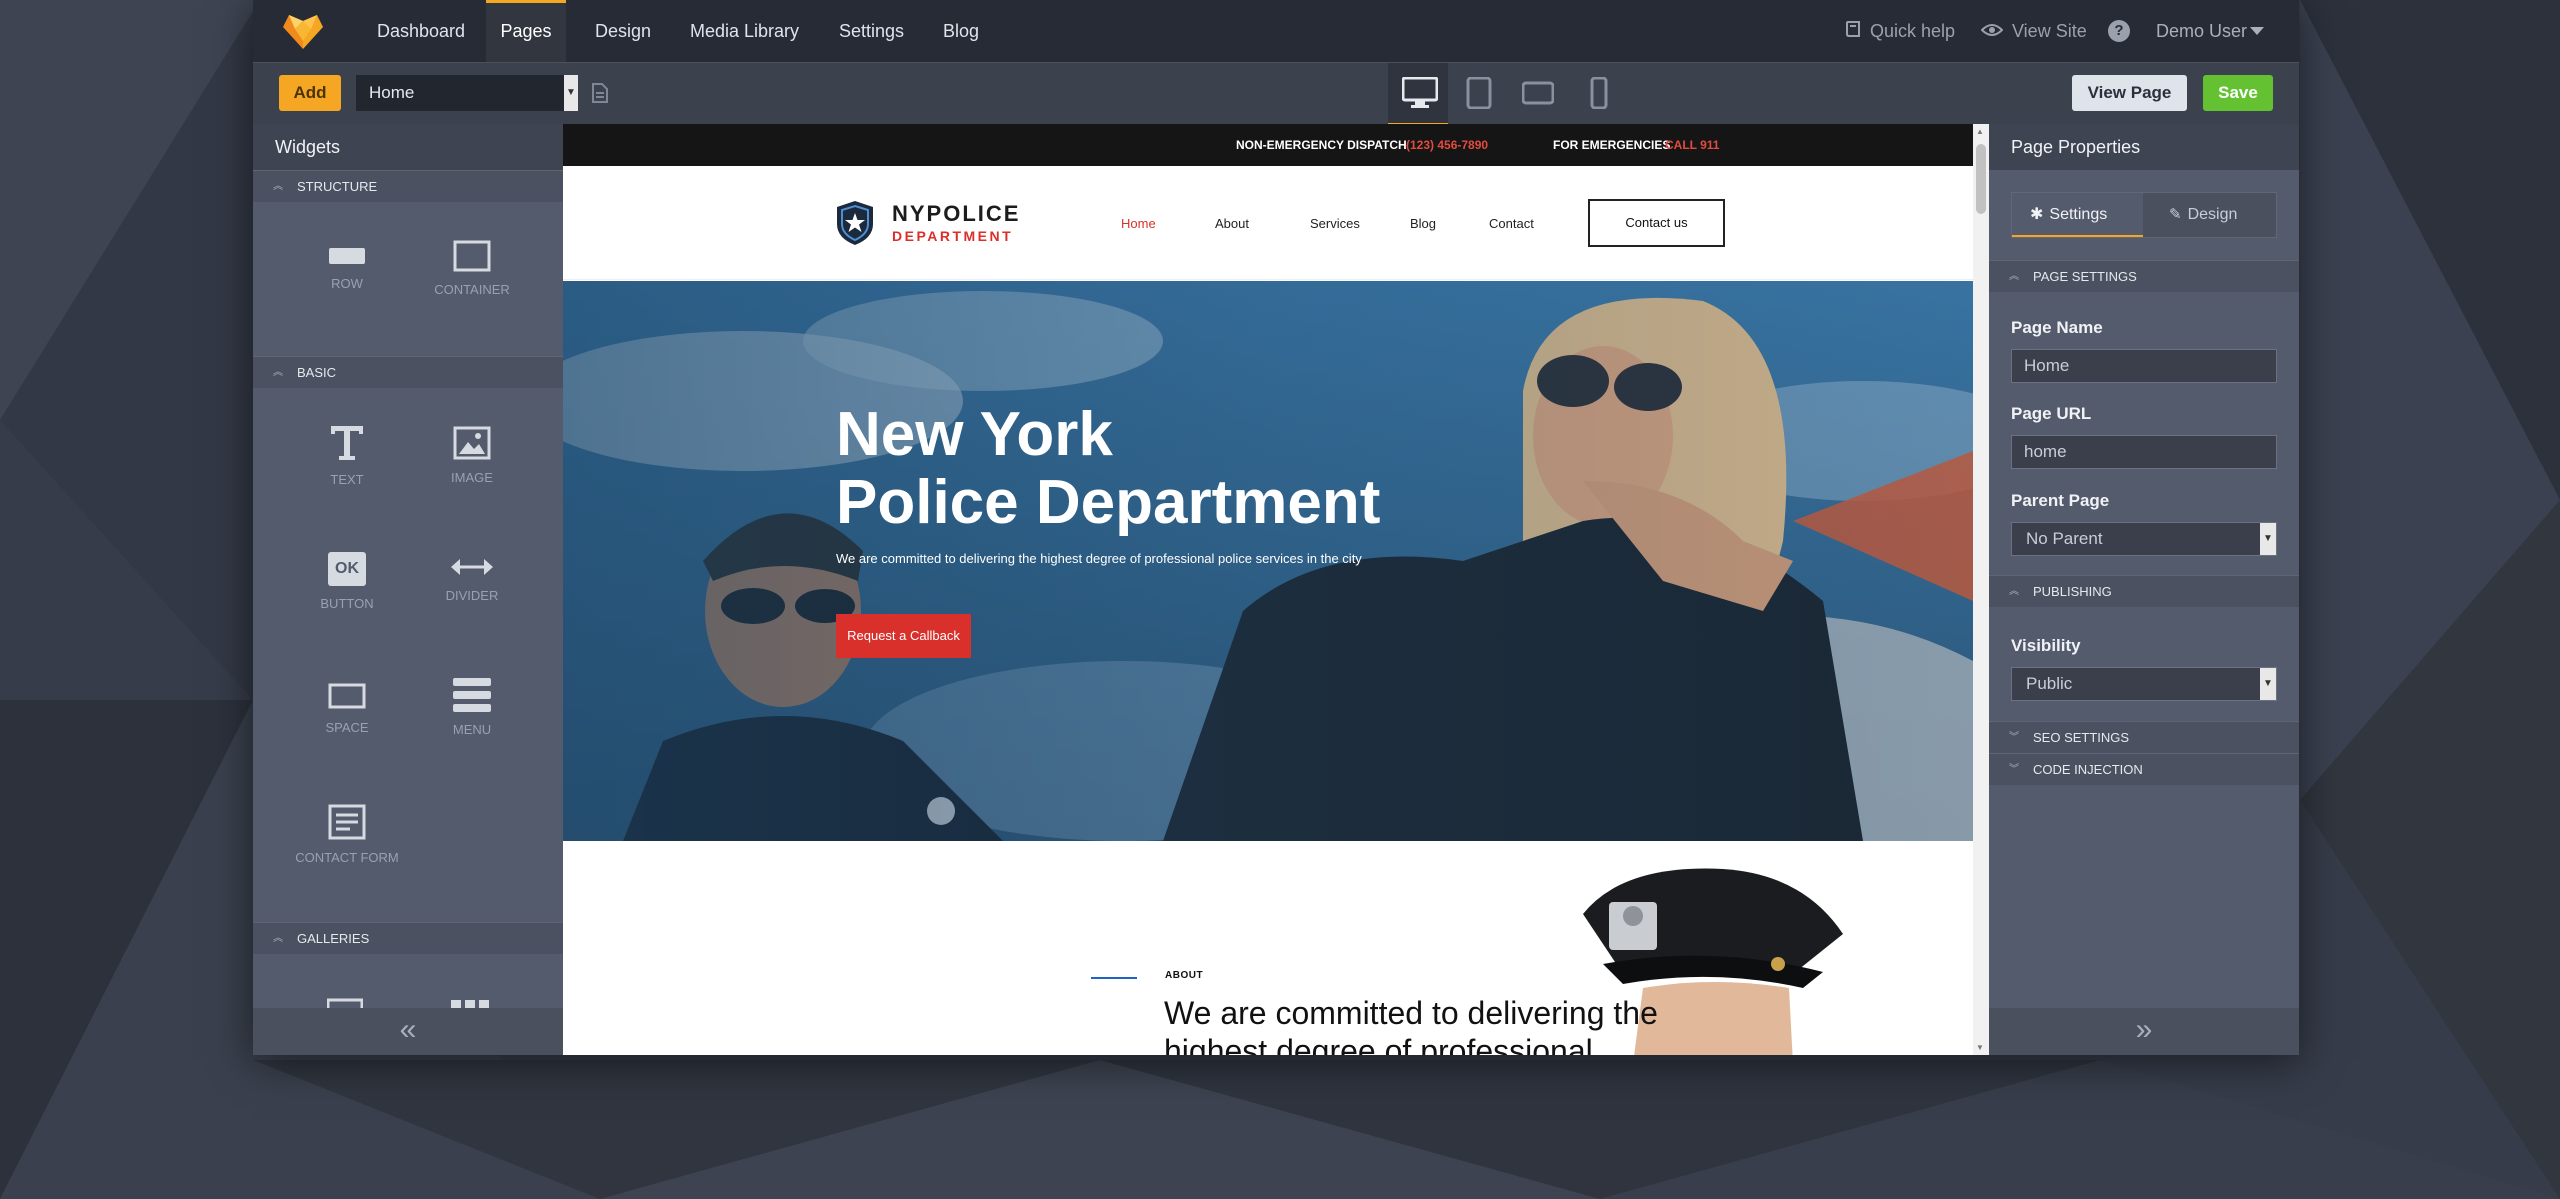 The height and width of the screenshot is (1199, 2560). What do you see at coordinates (472, 465) in the screenshot?
I see `widget-image: IMAGE` at bounding box center [472, 465].